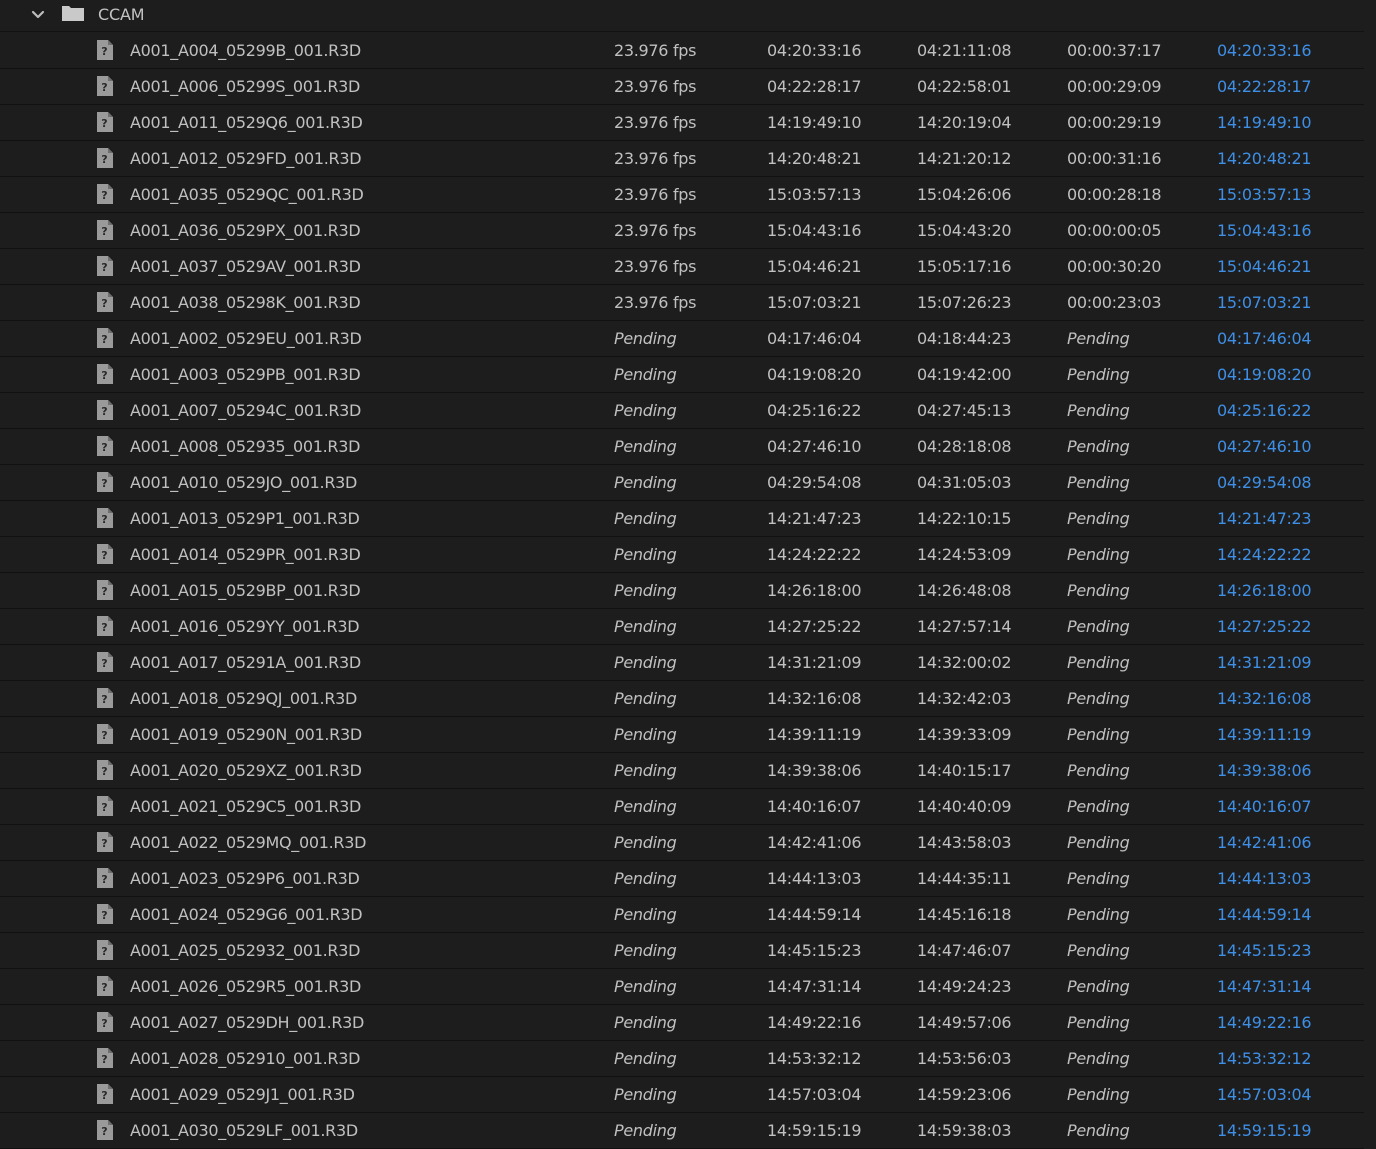 The width and height of the screenshot is (1376, 1149). I want to click on start-timecode: 14:39:11:19, so click(1264, 735).